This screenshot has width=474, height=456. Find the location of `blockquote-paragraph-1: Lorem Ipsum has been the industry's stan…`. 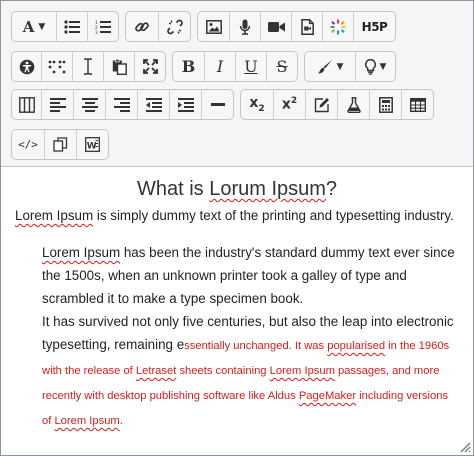

blockquote-paragraph-1: Lorem Ipsum has been the industry's stan… is located at coordinates (248, 275).